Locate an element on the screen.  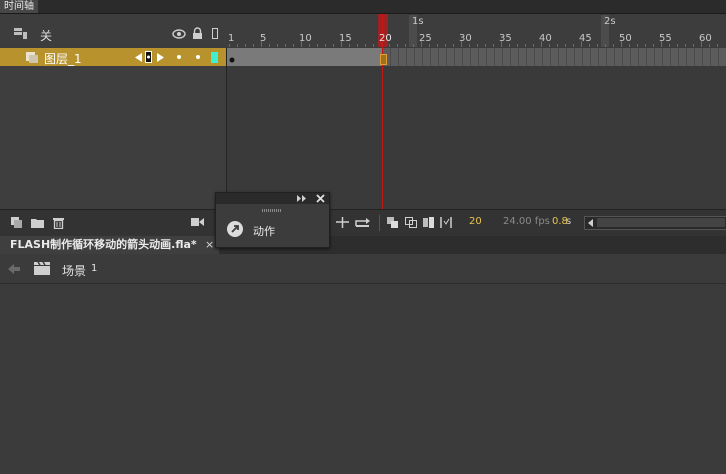
actions-label: 动作 is located at coordinates (264, 231).